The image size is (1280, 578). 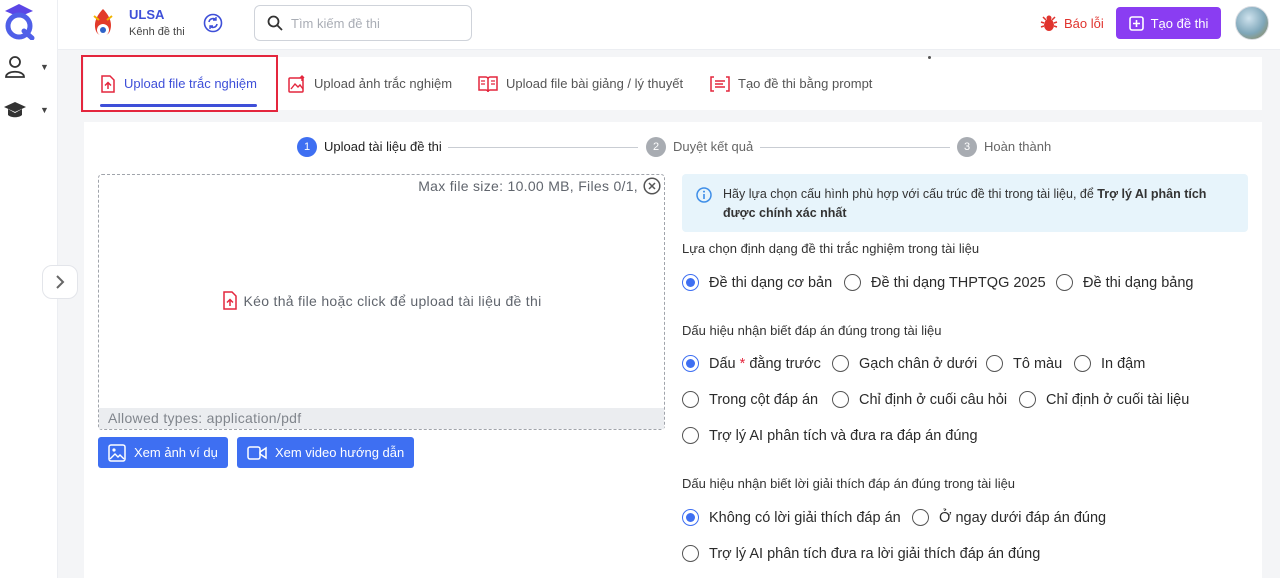 I want to click on step-label: Hoàn thành, so click(x=1018, y=146).